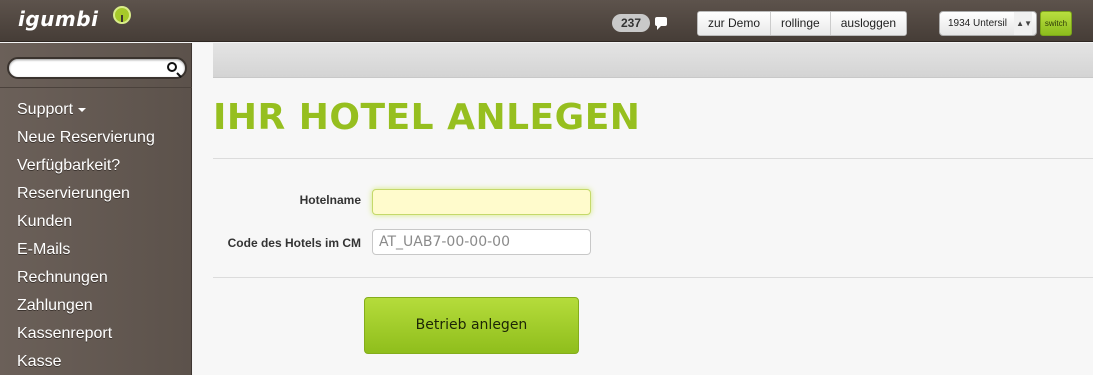 This screenshot has height=375, width=1093. Describe the element at coordinates (96, 250) in the screenshot. I see `sidebar-item-e-mails: E-Mails` at that location.